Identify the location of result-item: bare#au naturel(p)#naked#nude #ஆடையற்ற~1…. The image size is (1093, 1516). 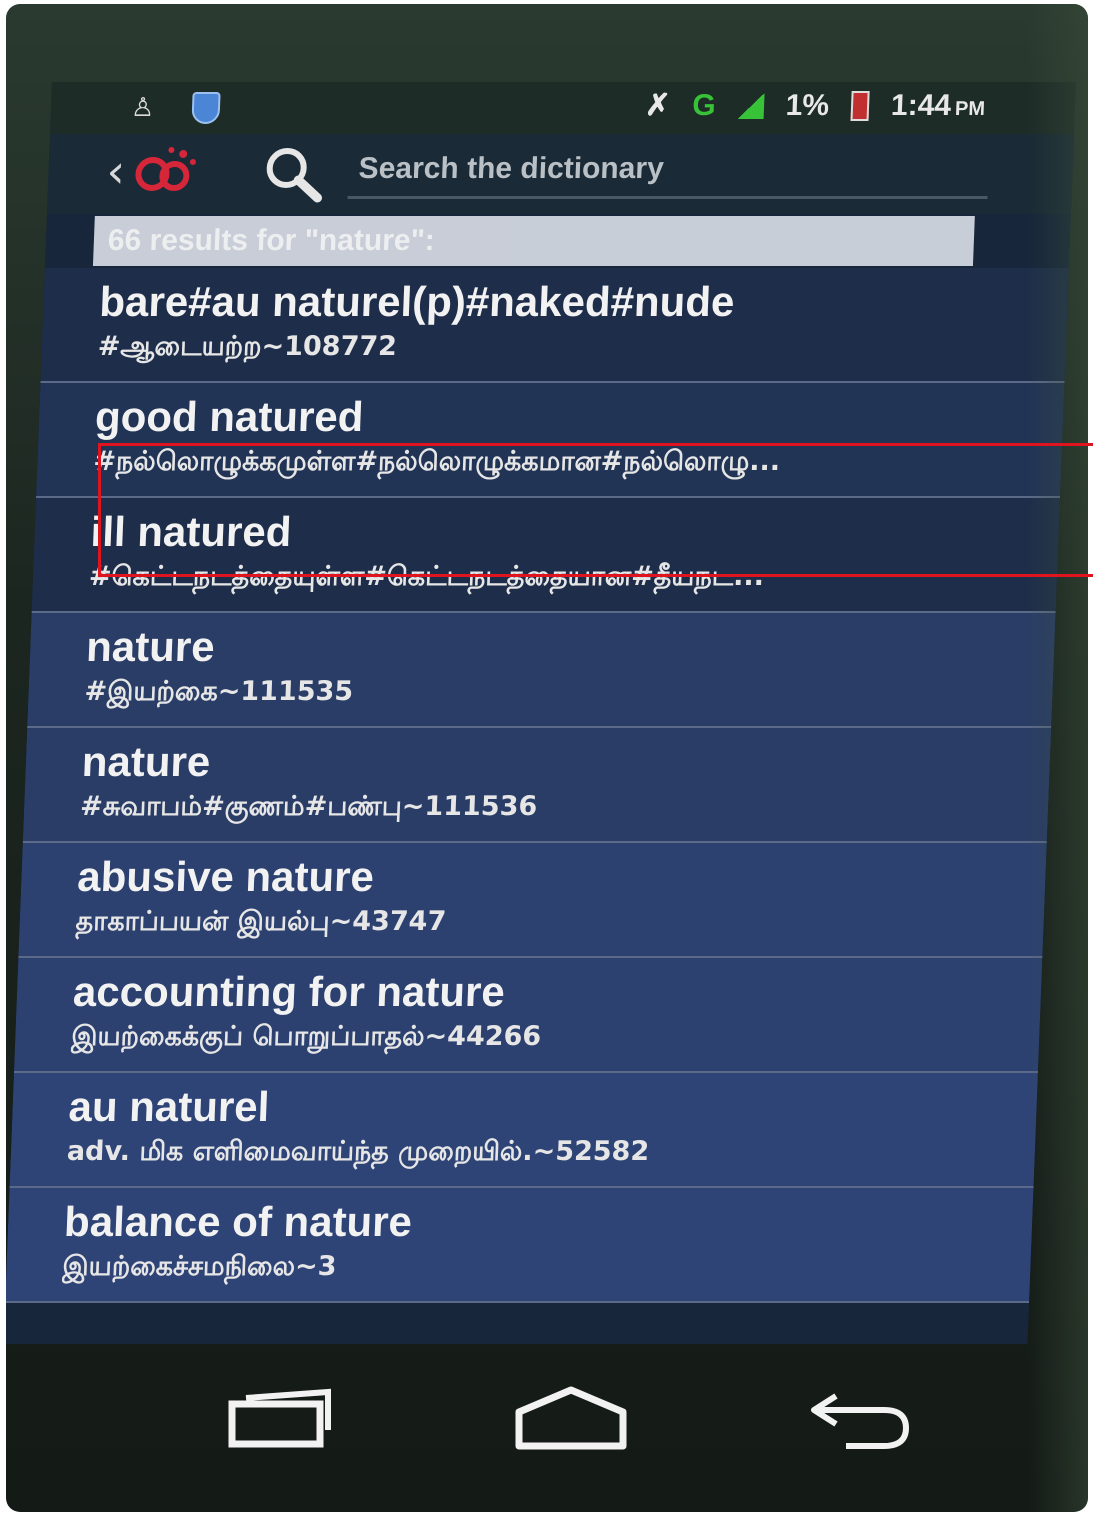
(554, 325).